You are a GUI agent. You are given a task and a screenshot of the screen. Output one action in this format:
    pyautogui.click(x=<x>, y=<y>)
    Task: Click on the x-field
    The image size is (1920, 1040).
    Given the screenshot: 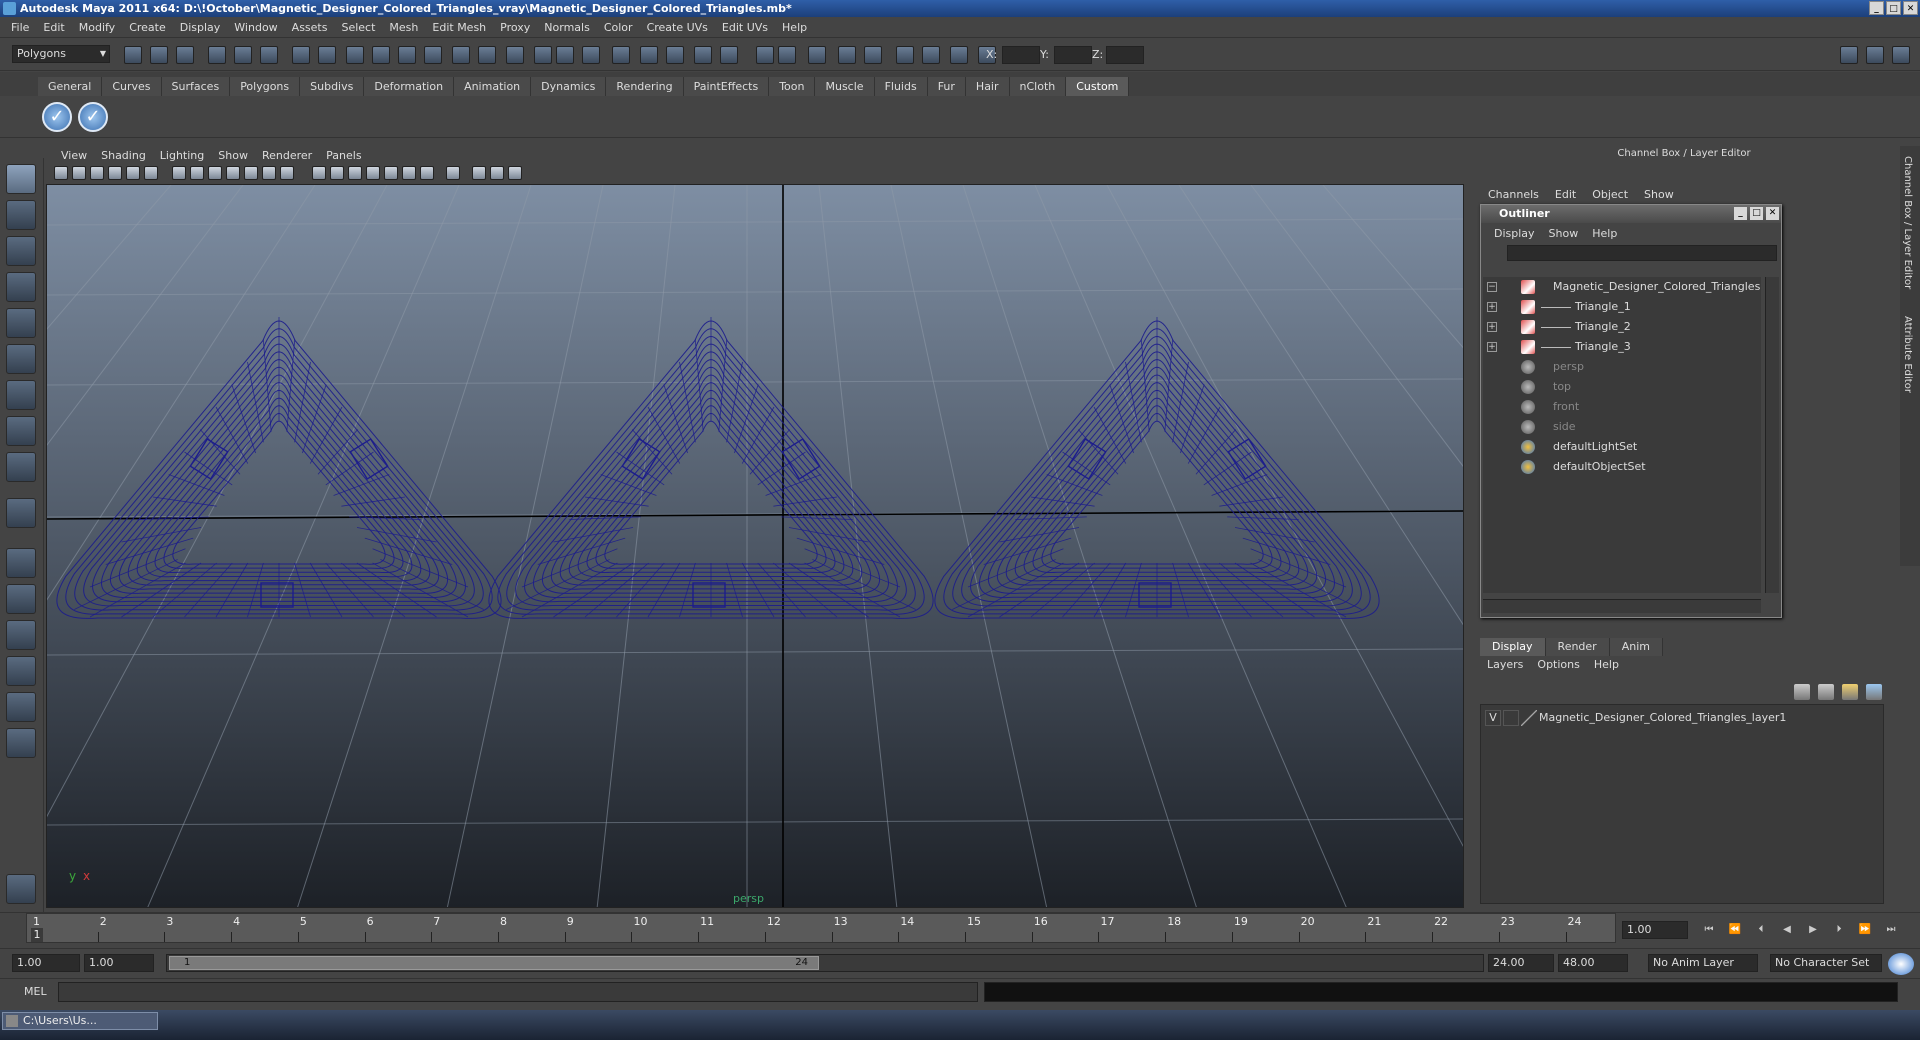 What is the action you would take?
    pyautogui.click(x=1021, y=55)
    